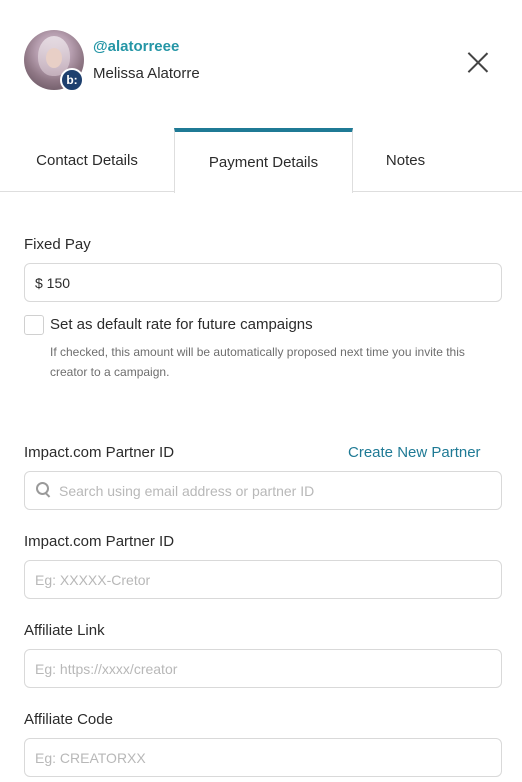  I want to click on affiliate-code-label: Affiliate Code, so click(68, 719).